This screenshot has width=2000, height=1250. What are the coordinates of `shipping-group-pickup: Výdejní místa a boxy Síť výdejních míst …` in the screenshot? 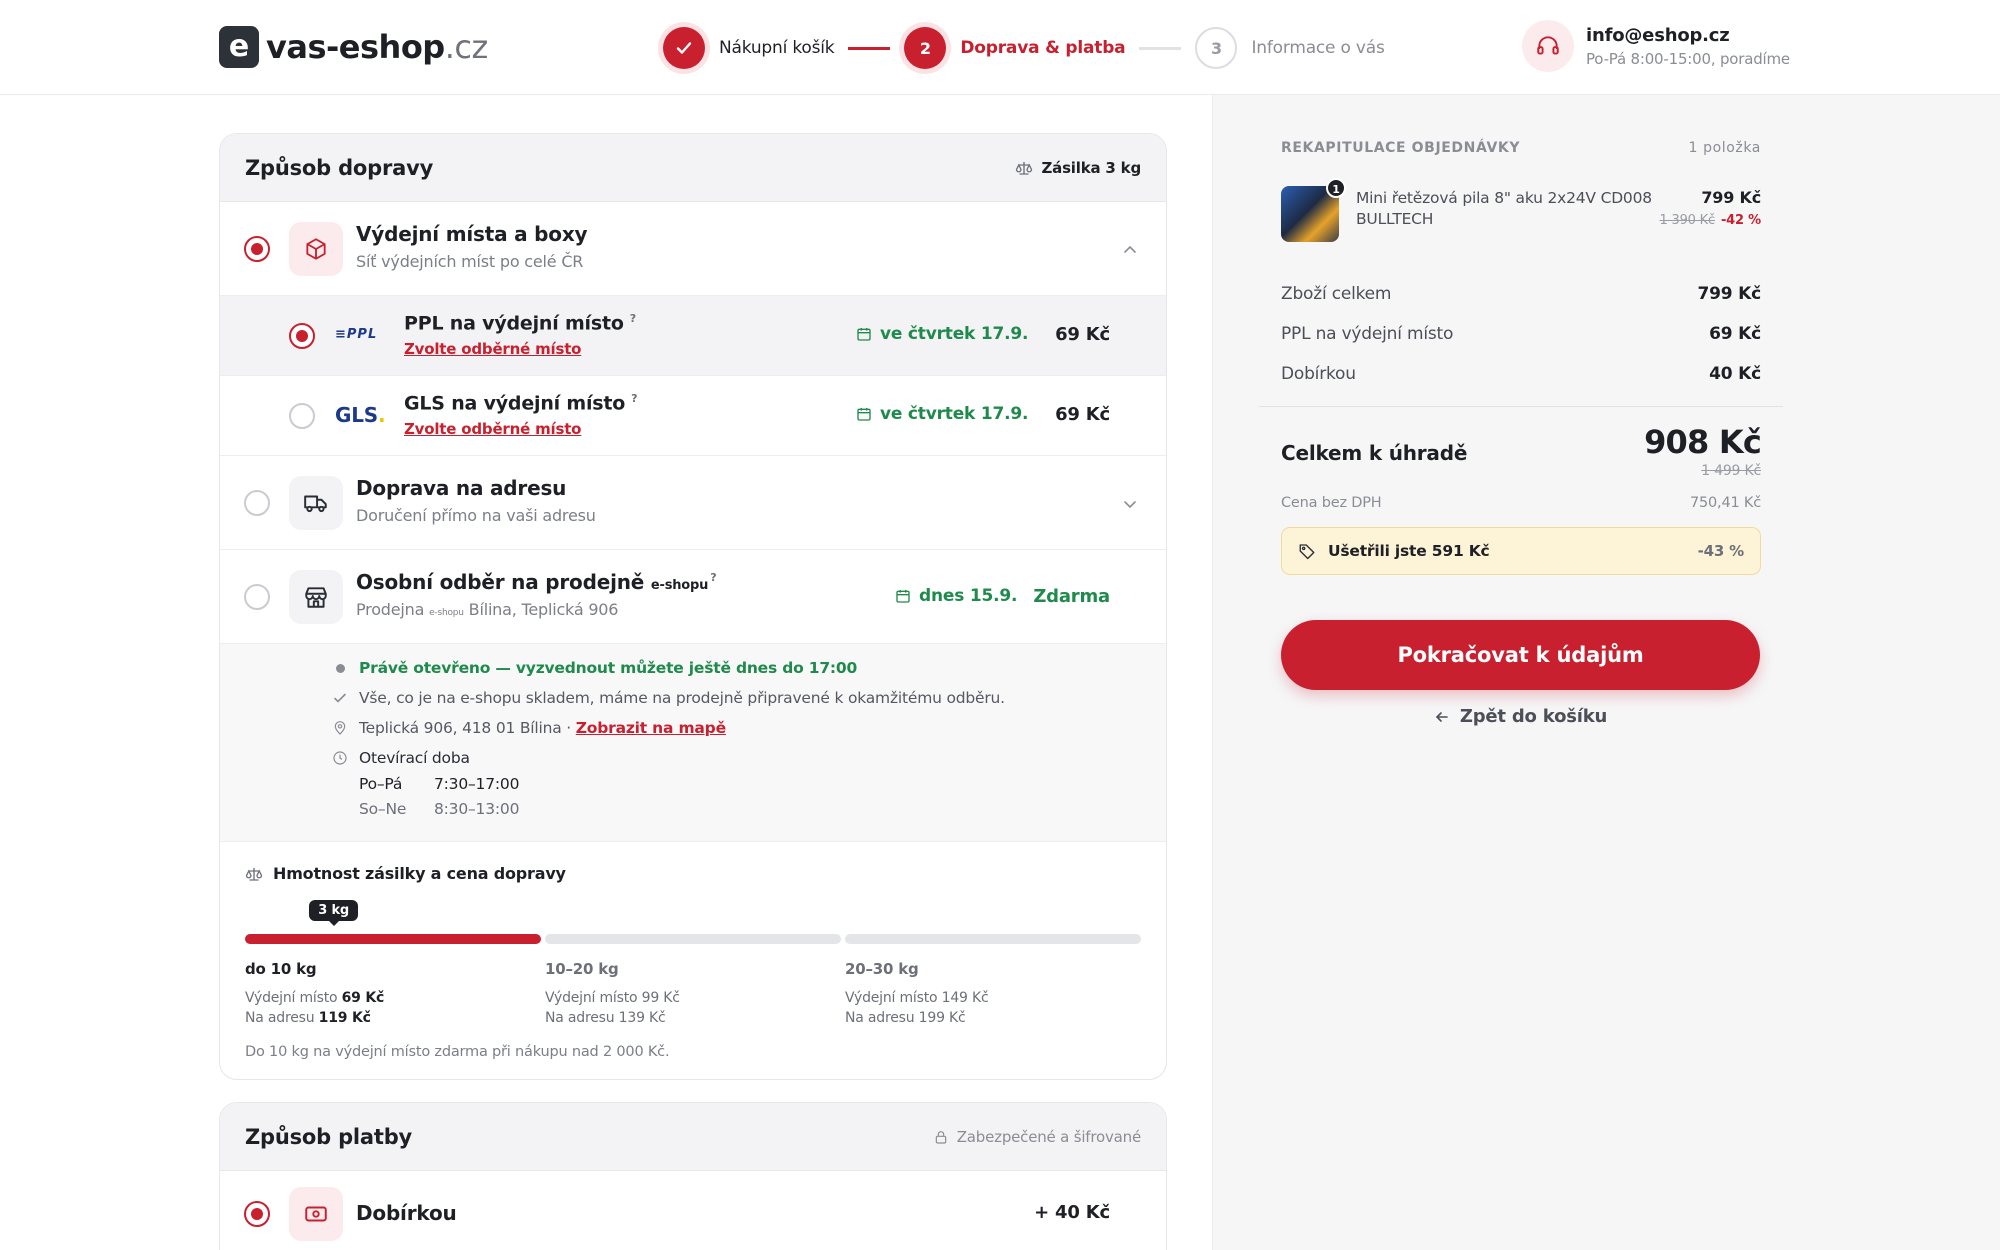 It's located at (693, 249).